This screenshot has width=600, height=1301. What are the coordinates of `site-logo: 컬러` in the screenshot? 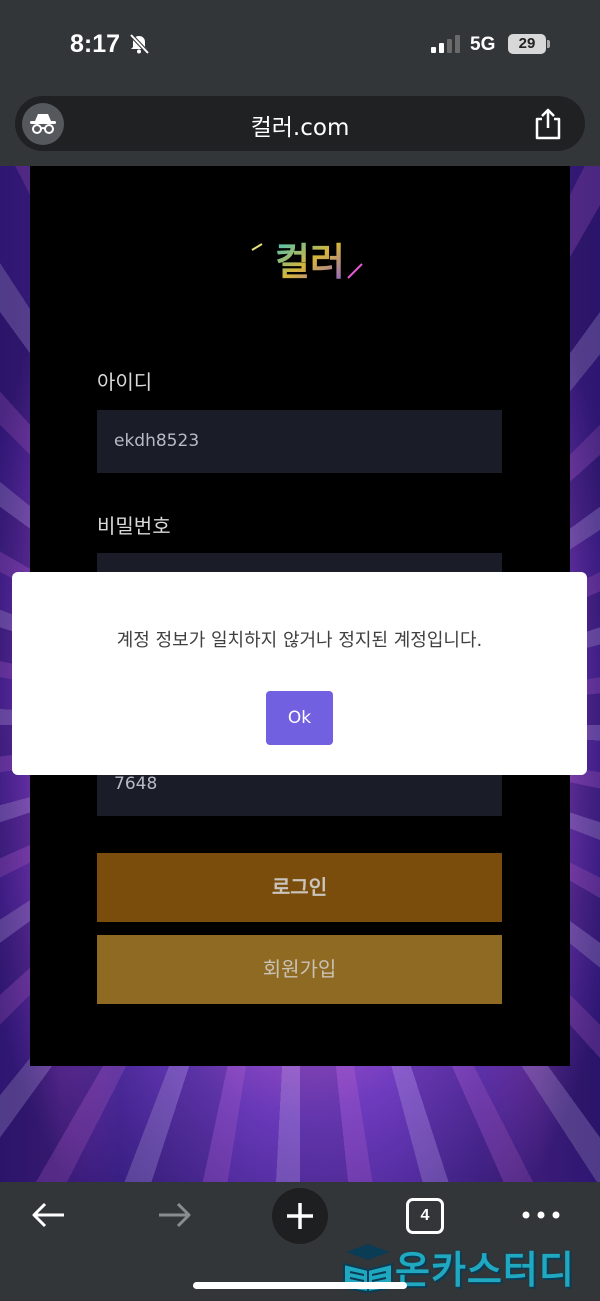 It's located at (307, 262).